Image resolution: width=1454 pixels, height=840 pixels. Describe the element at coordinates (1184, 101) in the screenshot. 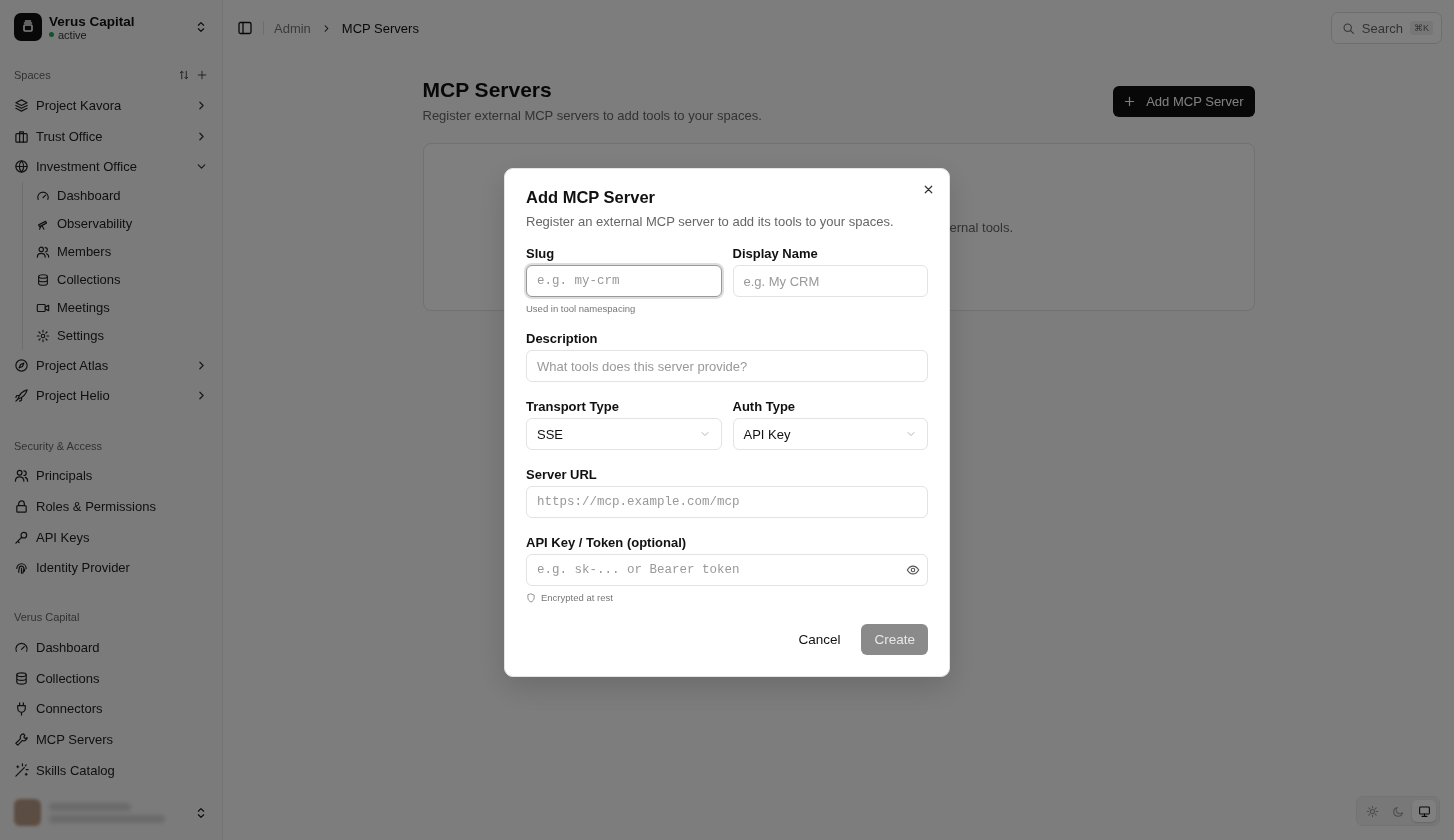

I see `add-server-button: Add MCP Server` at that location.